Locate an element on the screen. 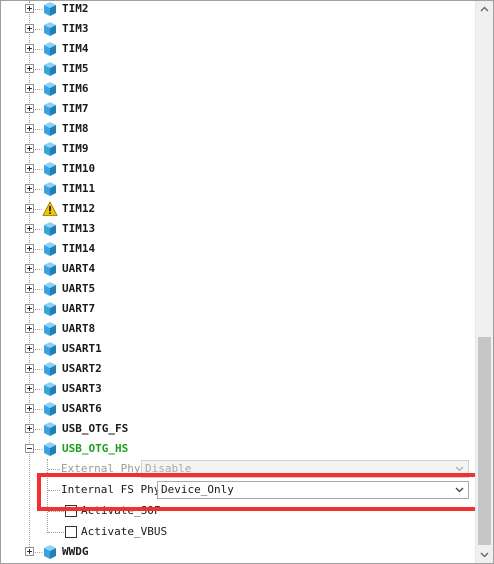  tree-item-usb-otg-fs: USB_OTG_FS is located at coordinates (238, 429).